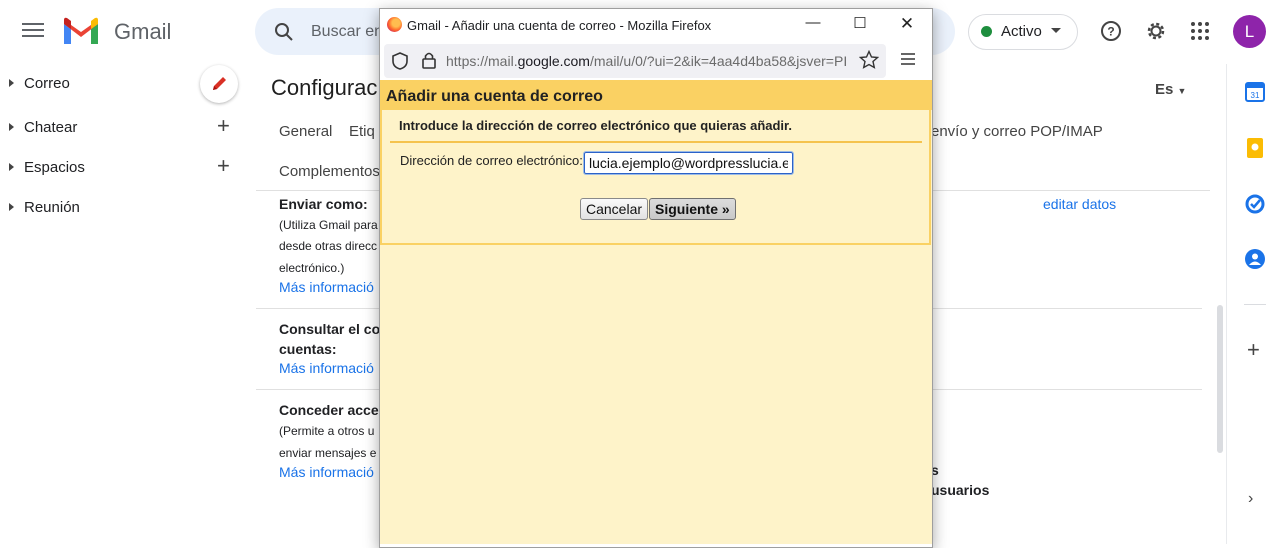 The image size is (1280, 548). I want to click on compose-button, so click(219, 84).